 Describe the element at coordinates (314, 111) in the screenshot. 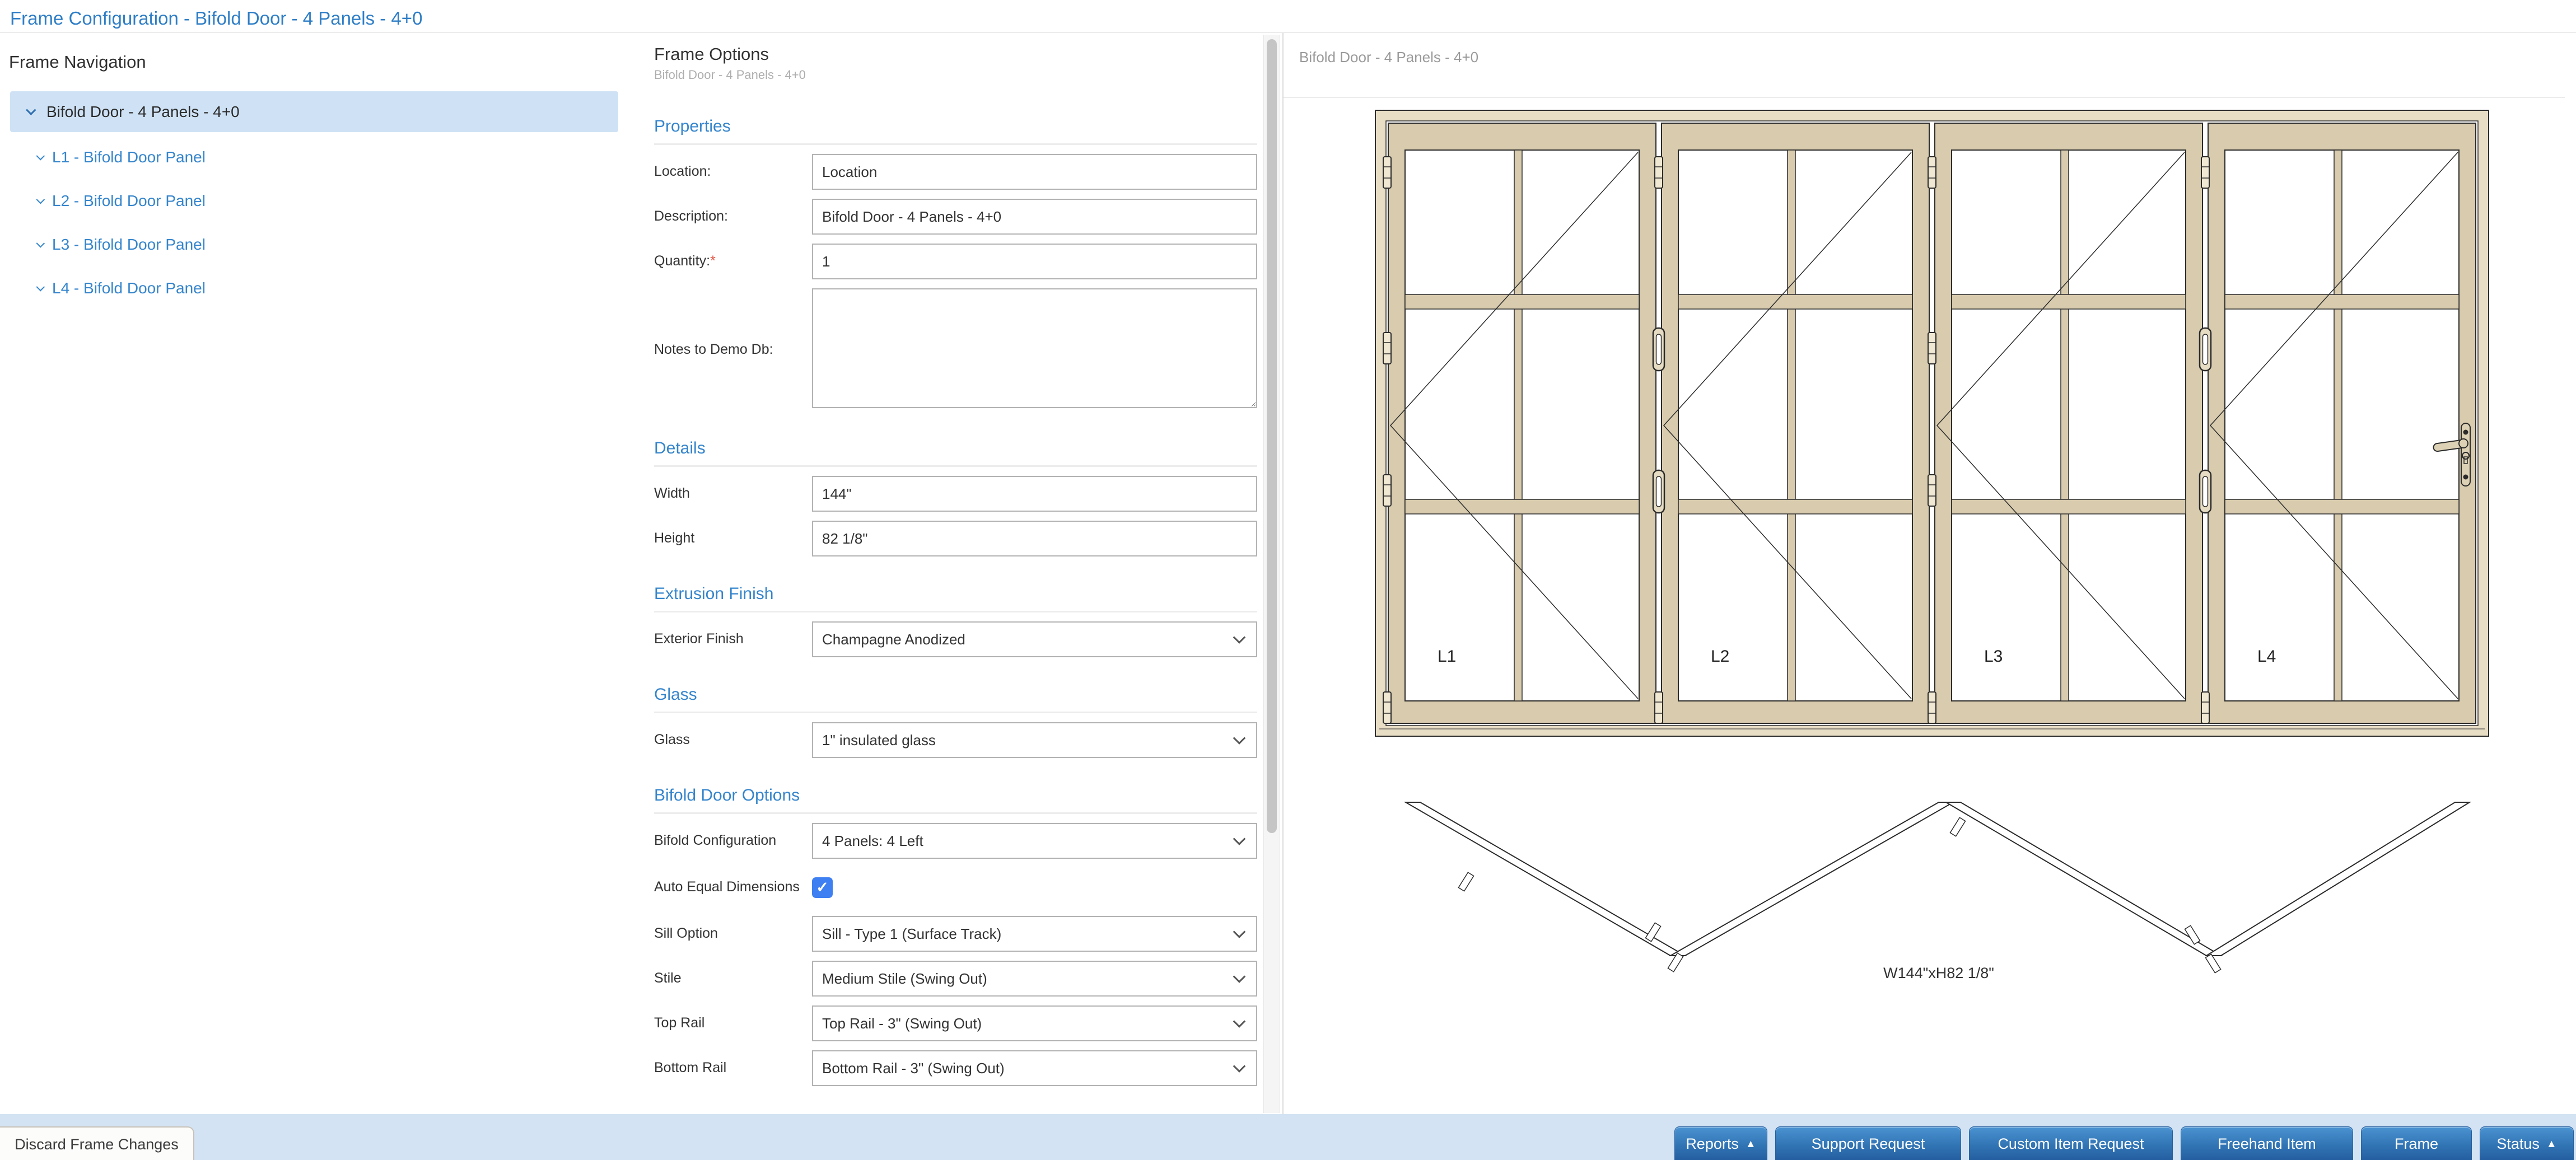

I see `nav-item-frame-root: Bifold Door - 4 Panels - 4+0` at that location.